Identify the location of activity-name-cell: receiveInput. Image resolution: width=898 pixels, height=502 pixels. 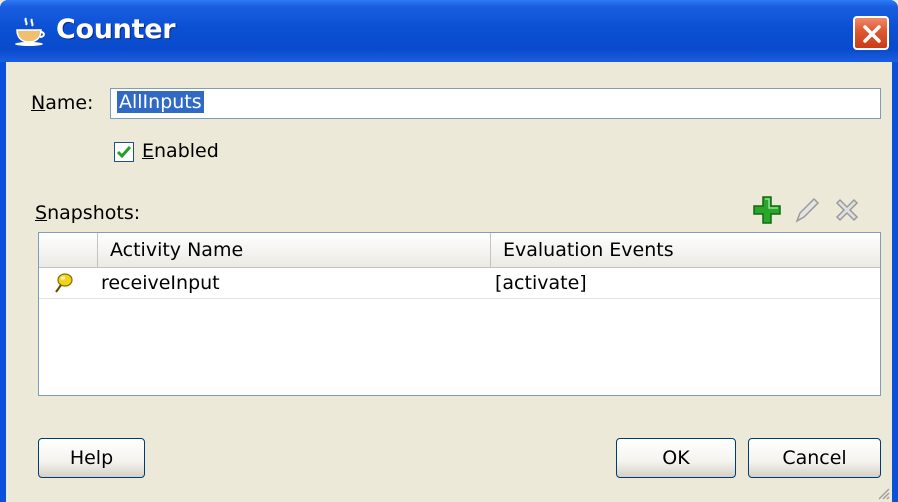
(160, 283).